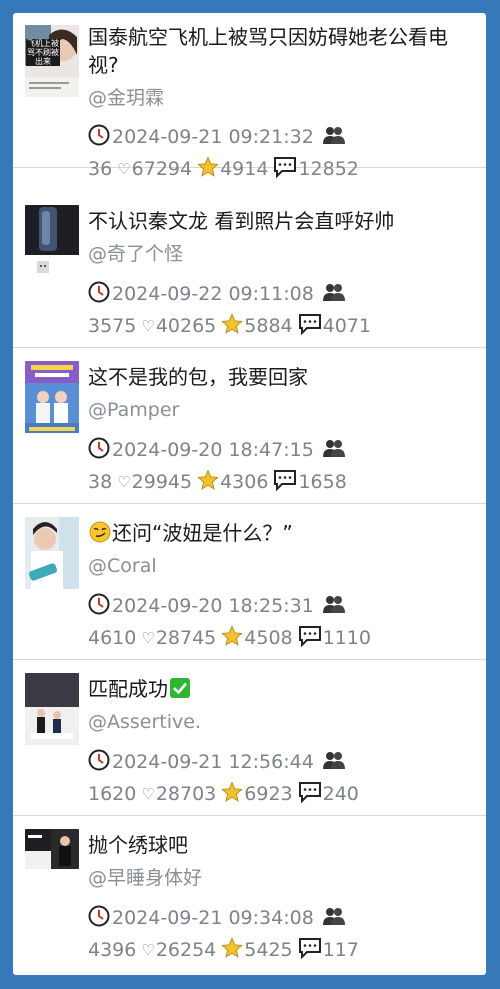 The width and height of the screenshot is (500, 989). What do you see at coordinates (340, 794) in the screenshot?
I see `comment-count: 240` at bounding box center [340, 794].